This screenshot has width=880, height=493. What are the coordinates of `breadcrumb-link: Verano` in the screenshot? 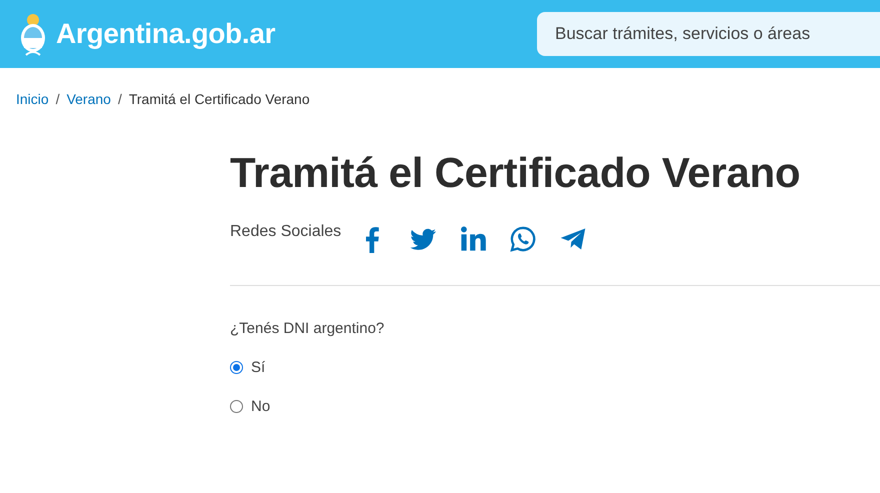 It's located at (88, 99).